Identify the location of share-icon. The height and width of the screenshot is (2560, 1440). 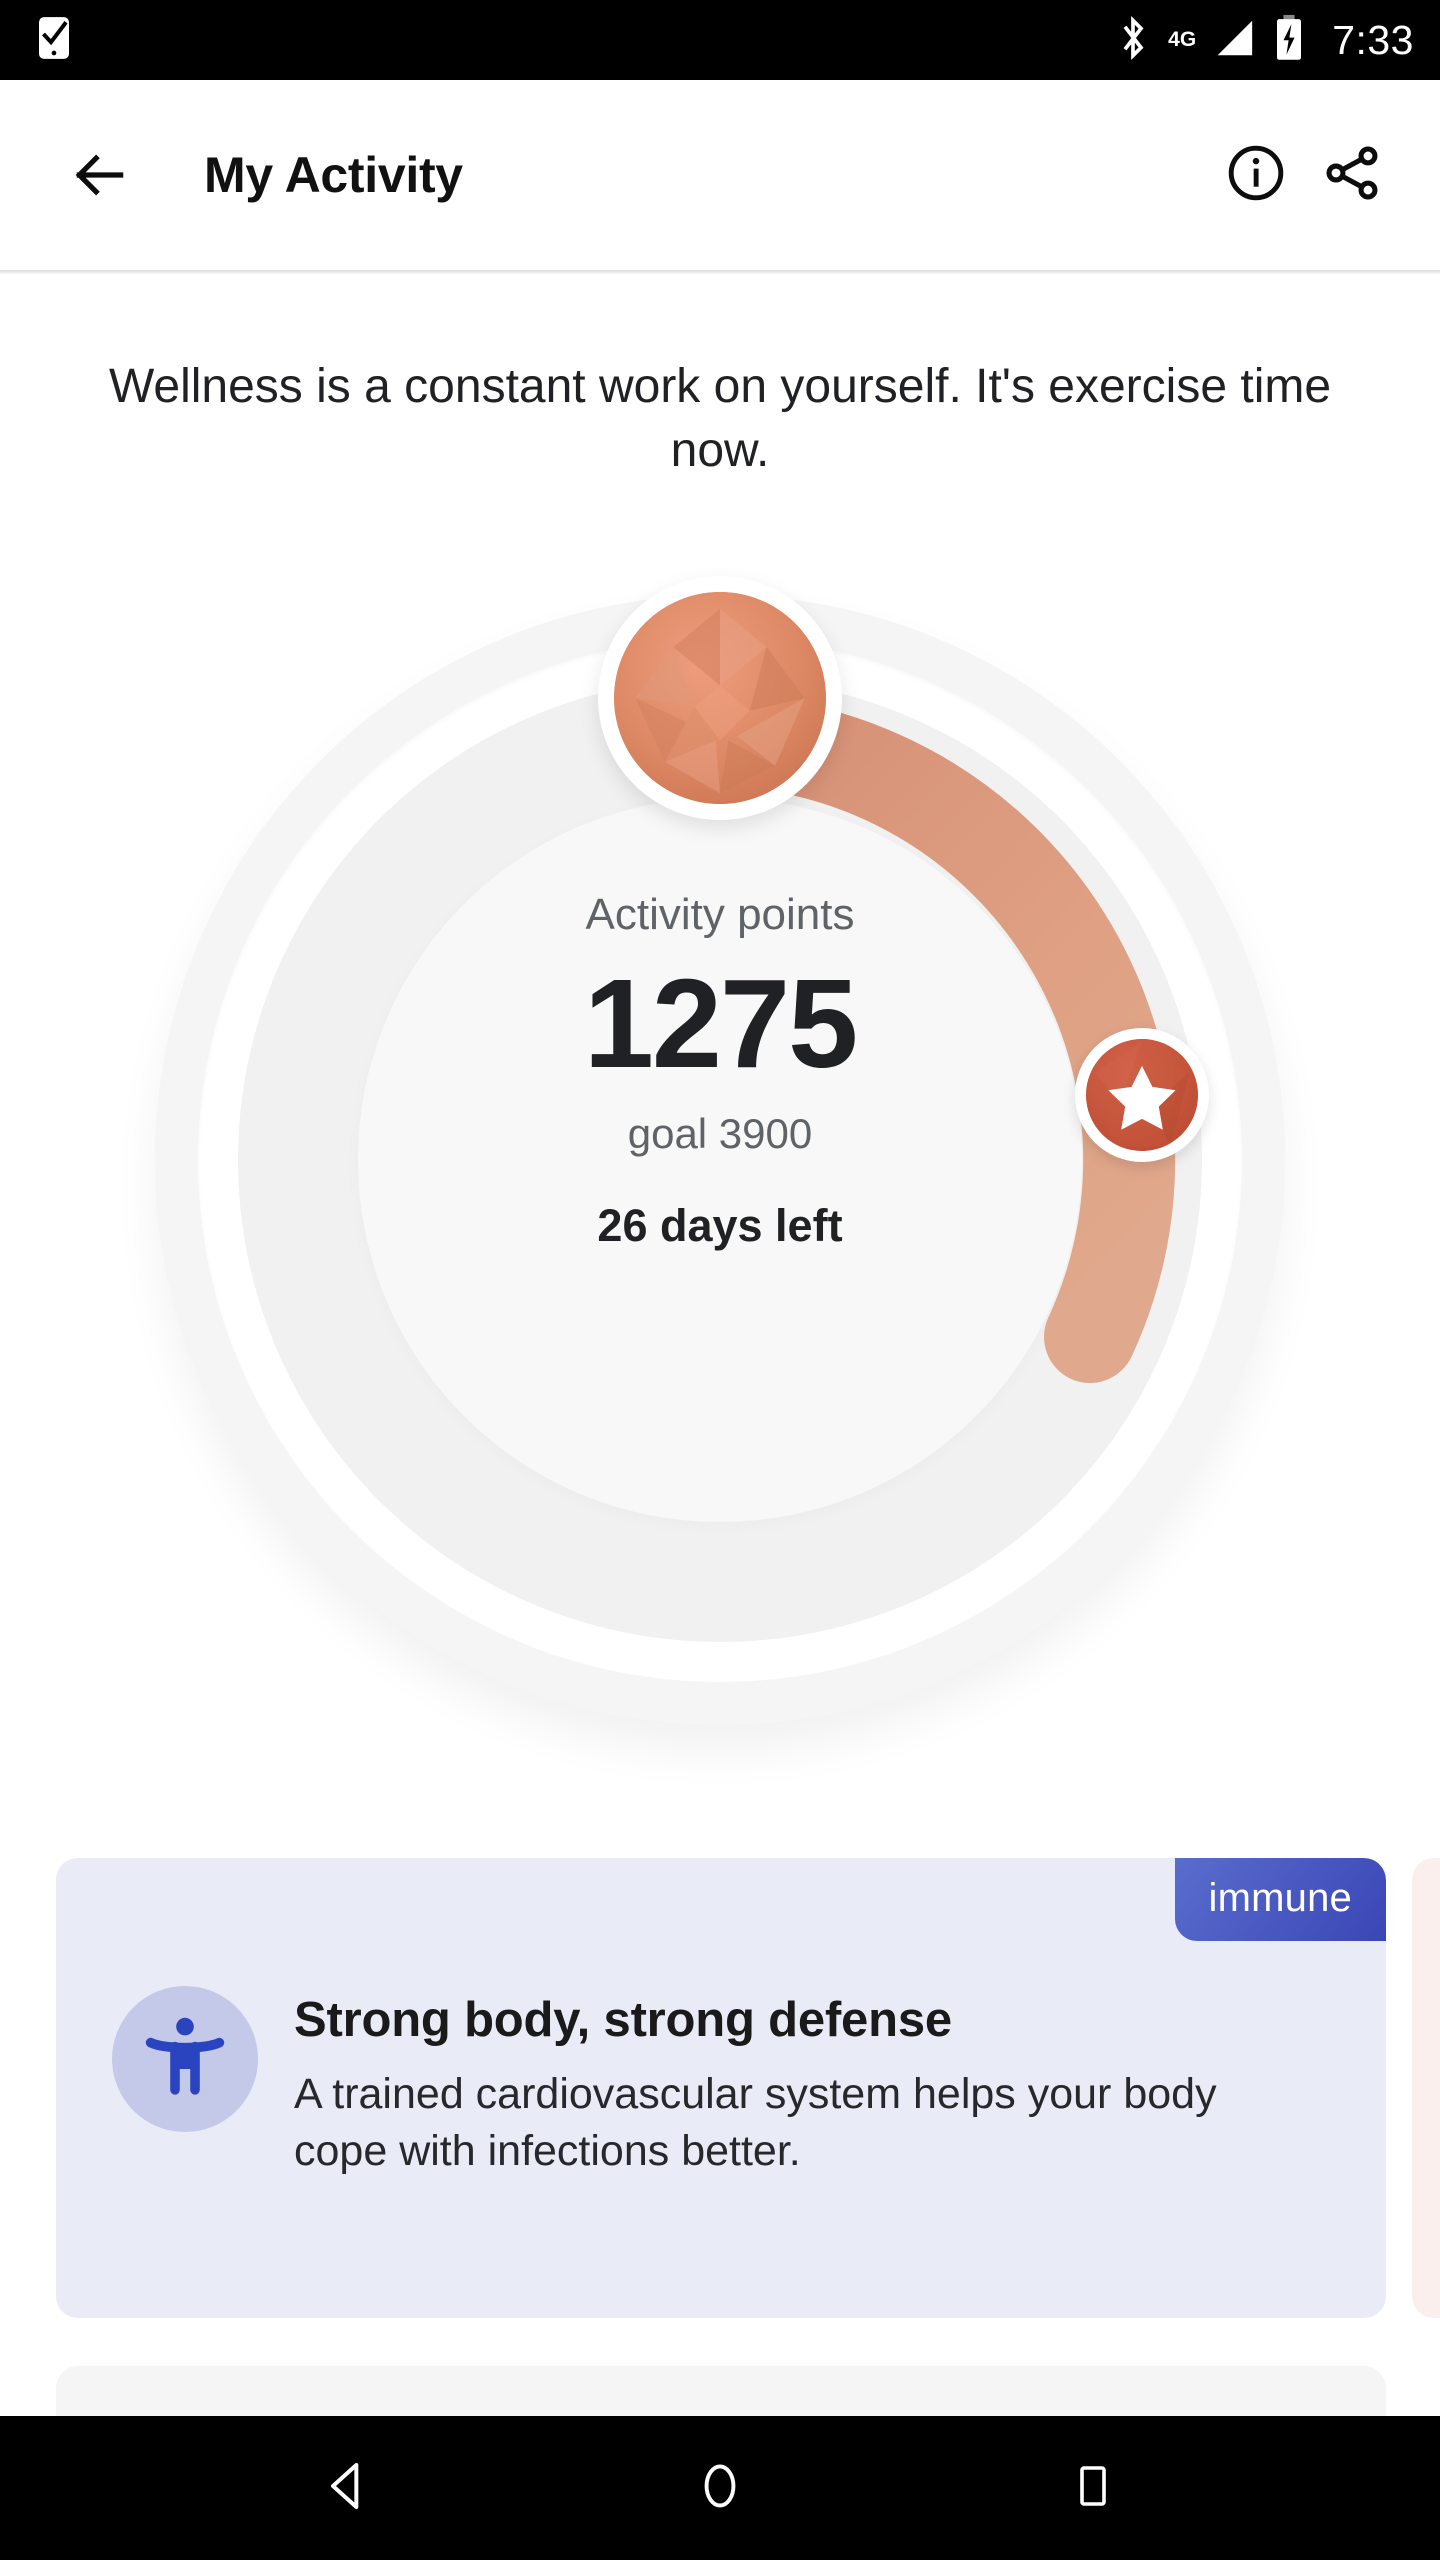
(1352, 175).